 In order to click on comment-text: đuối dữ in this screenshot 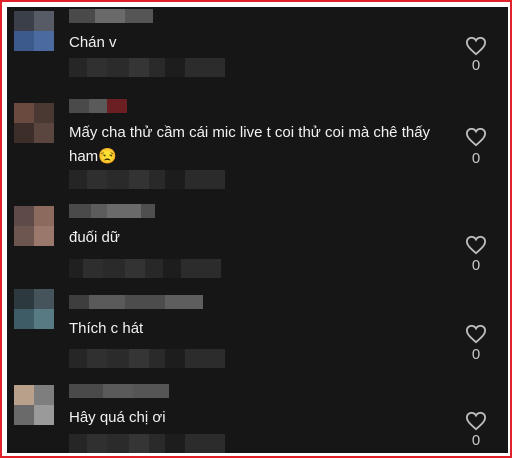, I will do `click(94, 237)`.